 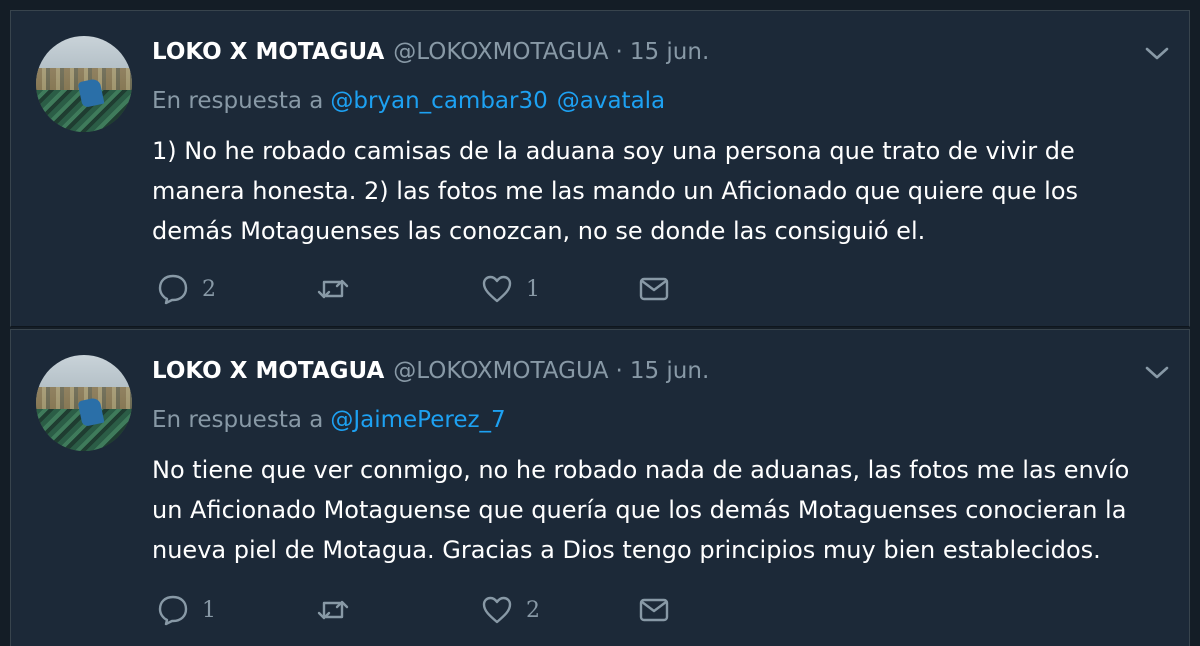 I want to click on tweet-actions: 2 1, so click(x=432, y=289).